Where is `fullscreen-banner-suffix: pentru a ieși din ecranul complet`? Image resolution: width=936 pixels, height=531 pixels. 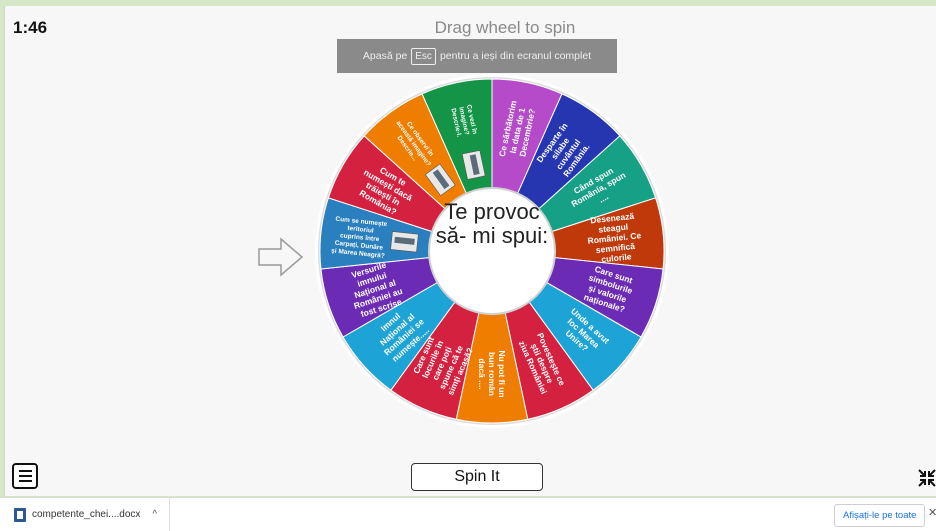
fullscreen-banner-suffix: pentru a ieși din ecranul complet is located at coordinates (515, 56).